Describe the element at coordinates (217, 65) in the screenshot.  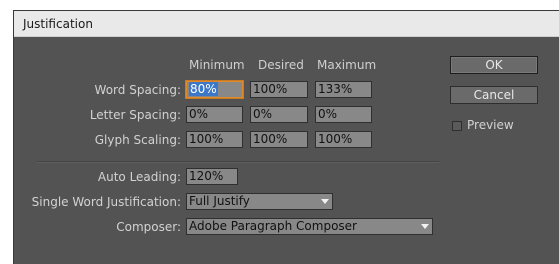
I see `column-header-minimum: Minimum` at that location.